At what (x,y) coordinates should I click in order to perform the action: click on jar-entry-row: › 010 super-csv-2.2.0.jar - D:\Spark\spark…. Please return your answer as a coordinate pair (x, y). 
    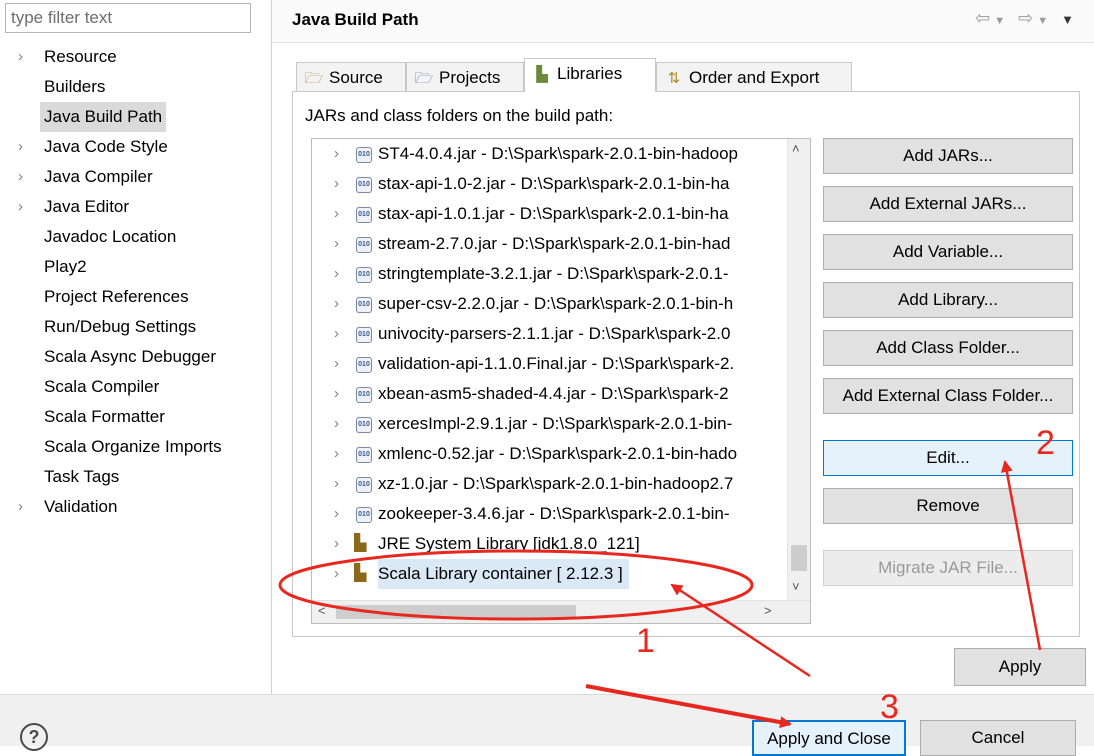
    Looking at the image, I should click on (549, 304).